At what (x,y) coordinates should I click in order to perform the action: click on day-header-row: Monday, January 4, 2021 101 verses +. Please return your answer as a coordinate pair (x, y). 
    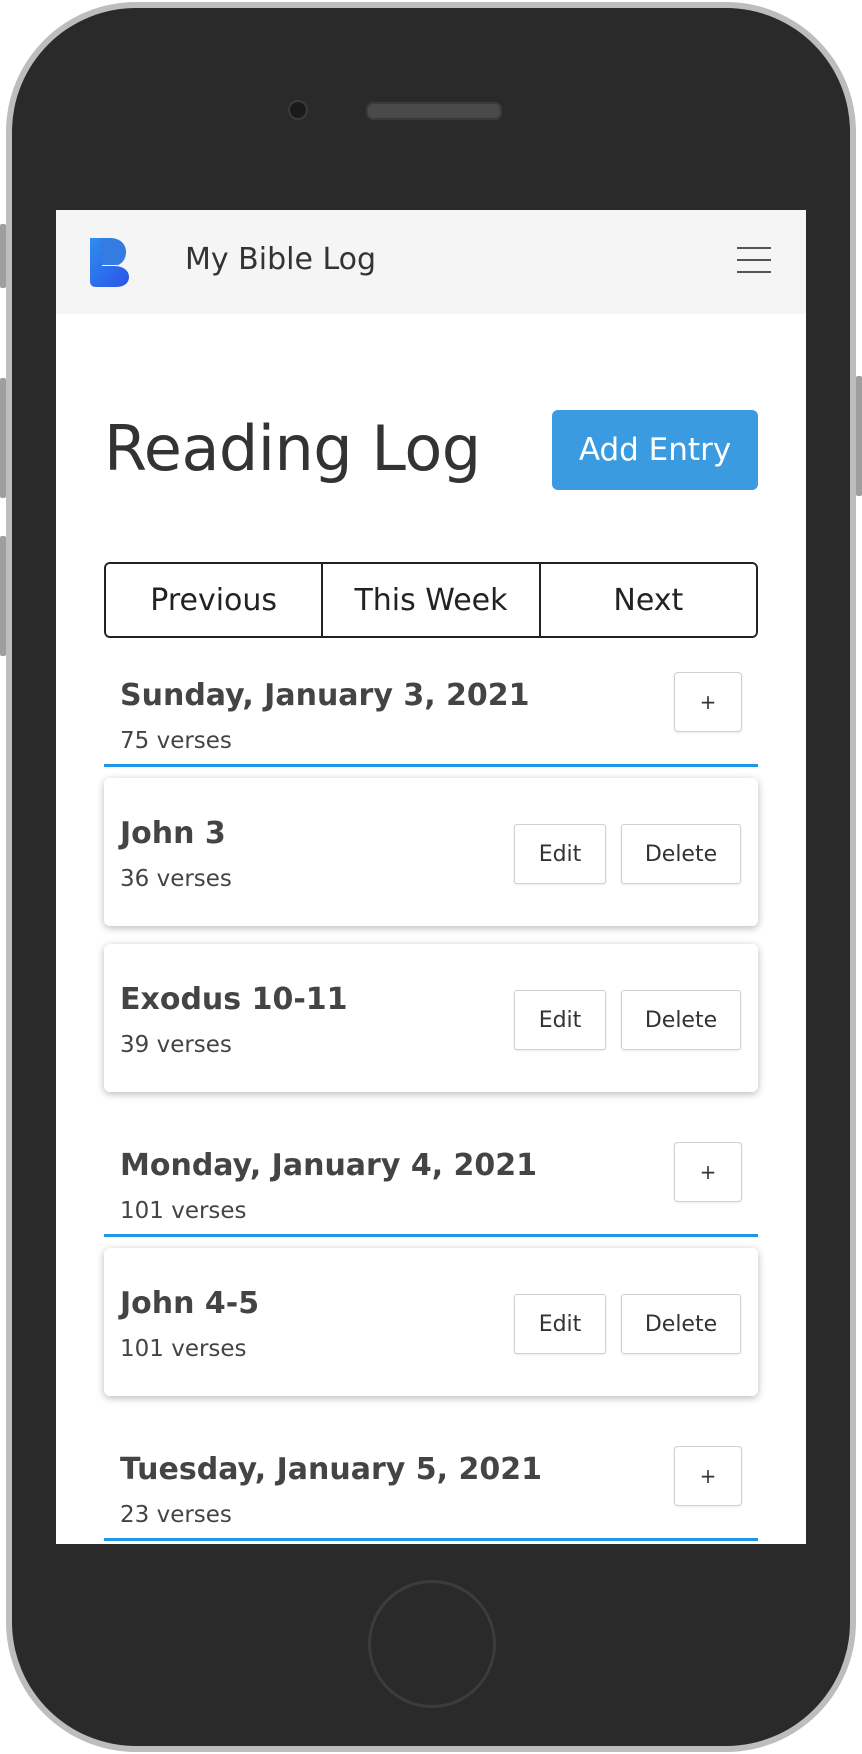
    Looking at the image, I should click on (431, 1189).